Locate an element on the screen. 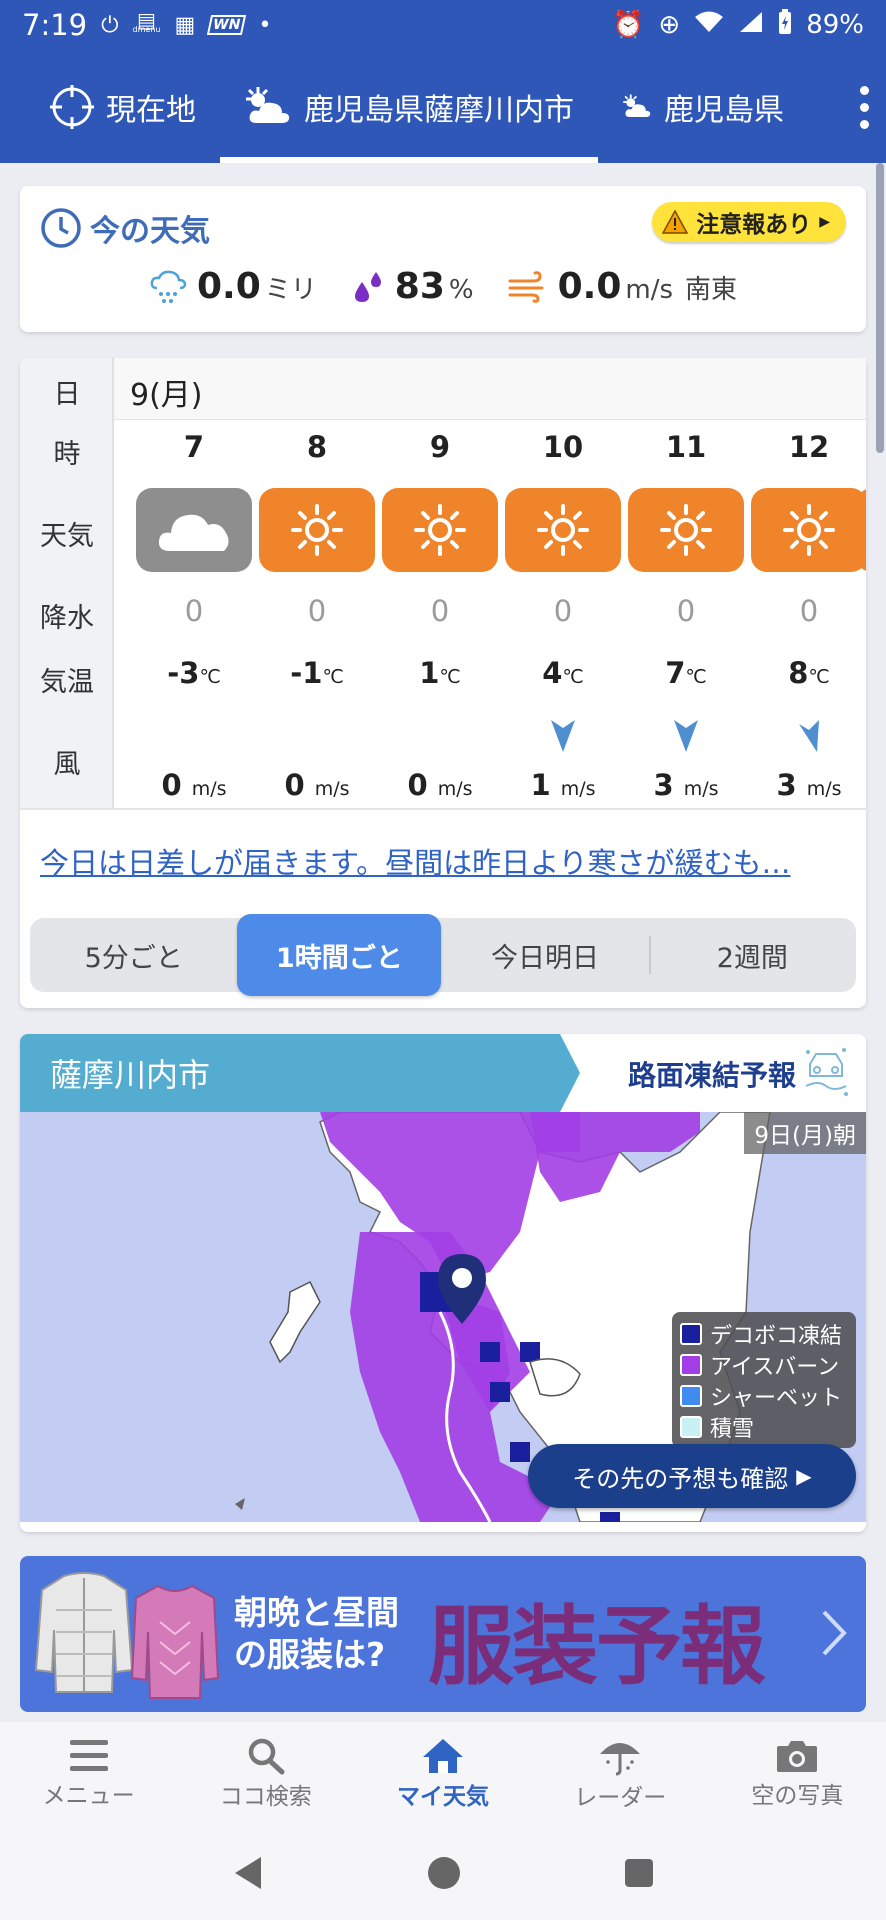 The height and width of the screenshot is (1920, 886). news-icon: ▦ is located at coordinates (185, 25).